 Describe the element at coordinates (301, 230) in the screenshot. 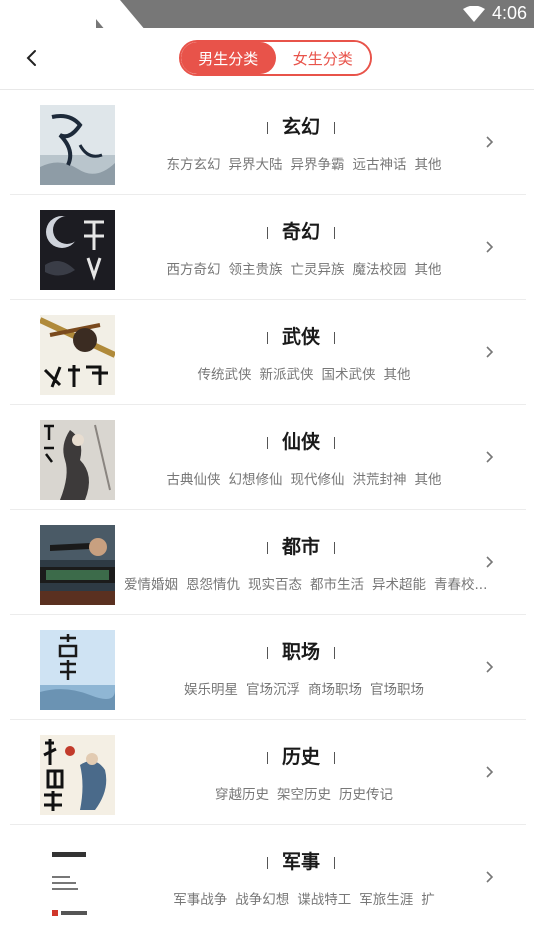

I see `category-title: 奇幻` at that location.